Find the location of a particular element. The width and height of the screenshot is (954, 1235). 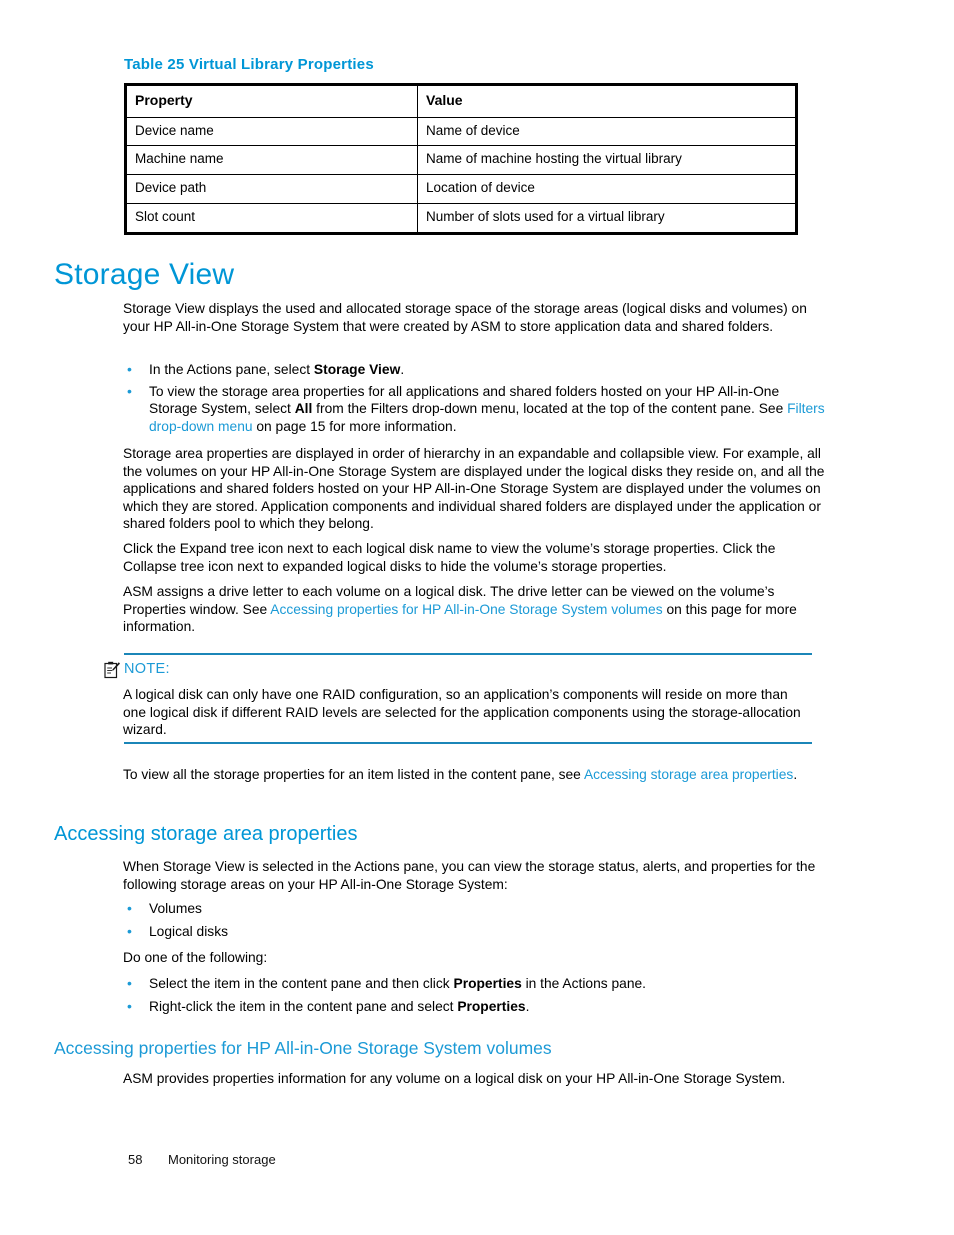

storage-areas-bullet-list: • Volumes • Logical disks is located at coordinates (475, 920).